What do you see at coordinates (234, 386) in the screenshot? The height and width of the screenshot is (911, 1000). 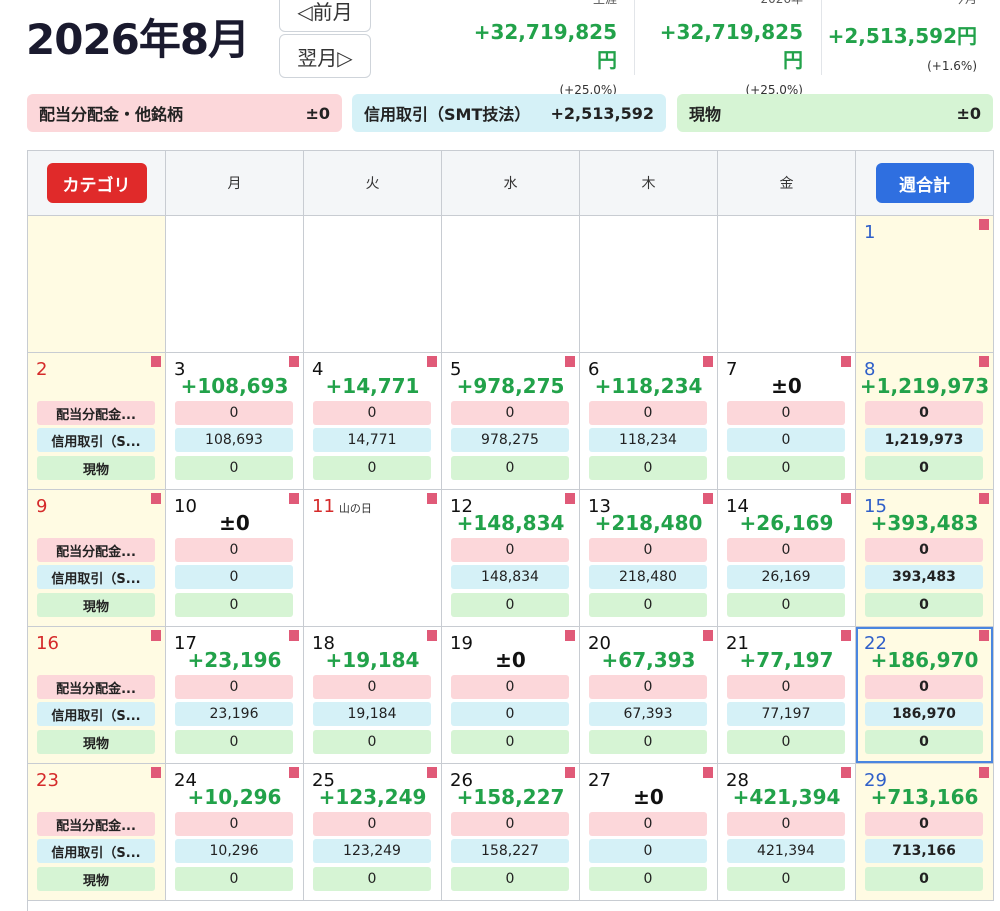 I see `day-total: +108,693` at bounding box center [234, 386].